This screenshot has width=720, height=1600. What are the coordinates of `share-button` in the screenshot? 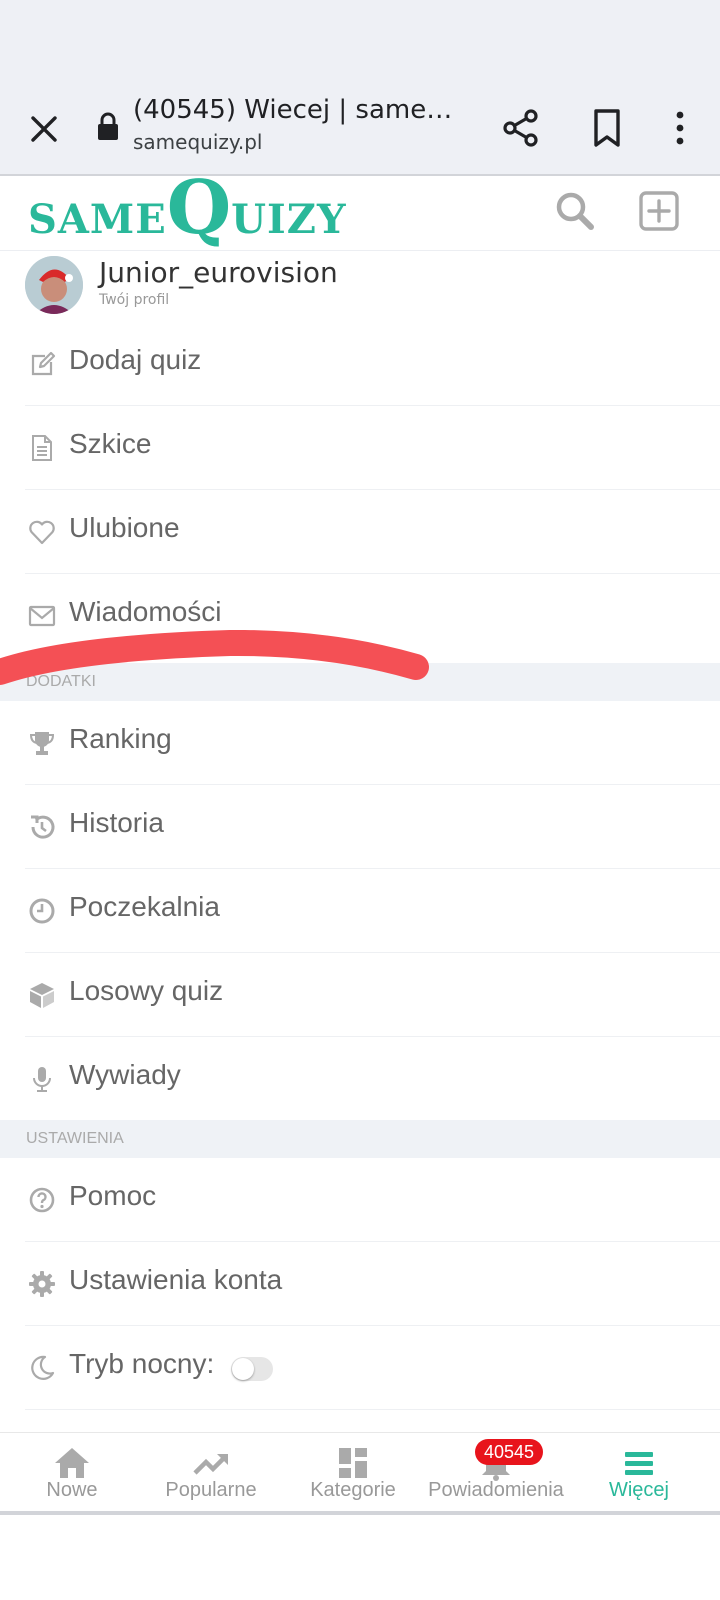 It's located at (521, 128).